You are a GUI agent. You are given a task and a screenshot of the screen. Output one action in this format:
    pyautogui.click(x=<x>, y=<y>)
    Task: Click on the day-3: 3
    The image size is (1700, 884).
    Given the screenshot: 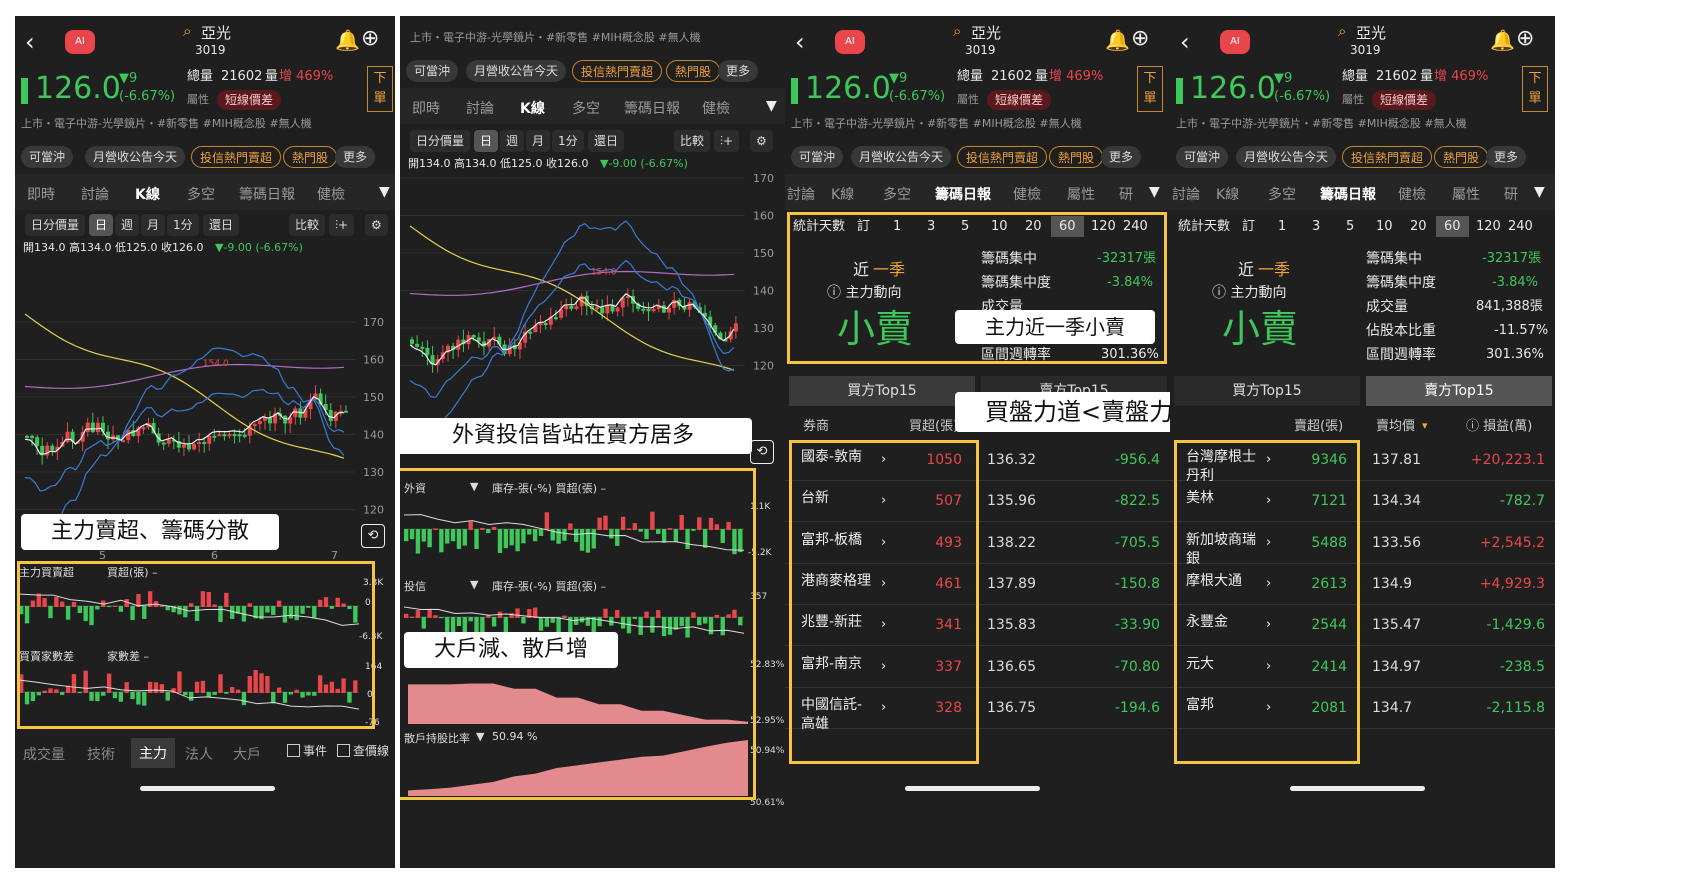 What is the action you would take?
    pyautogui.click(x=1316, y=226)
    